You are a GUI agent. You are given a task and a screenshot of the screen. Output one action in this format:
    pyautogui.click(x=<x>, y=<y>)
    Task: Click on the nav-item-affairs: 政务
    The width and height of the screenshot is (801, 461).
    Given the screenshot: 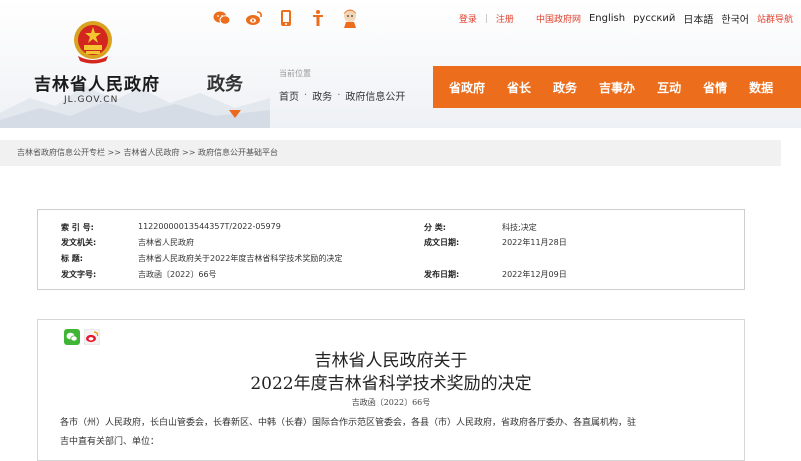 What is the action you would take?
    pyautogui.click(x=565, y=87)
    